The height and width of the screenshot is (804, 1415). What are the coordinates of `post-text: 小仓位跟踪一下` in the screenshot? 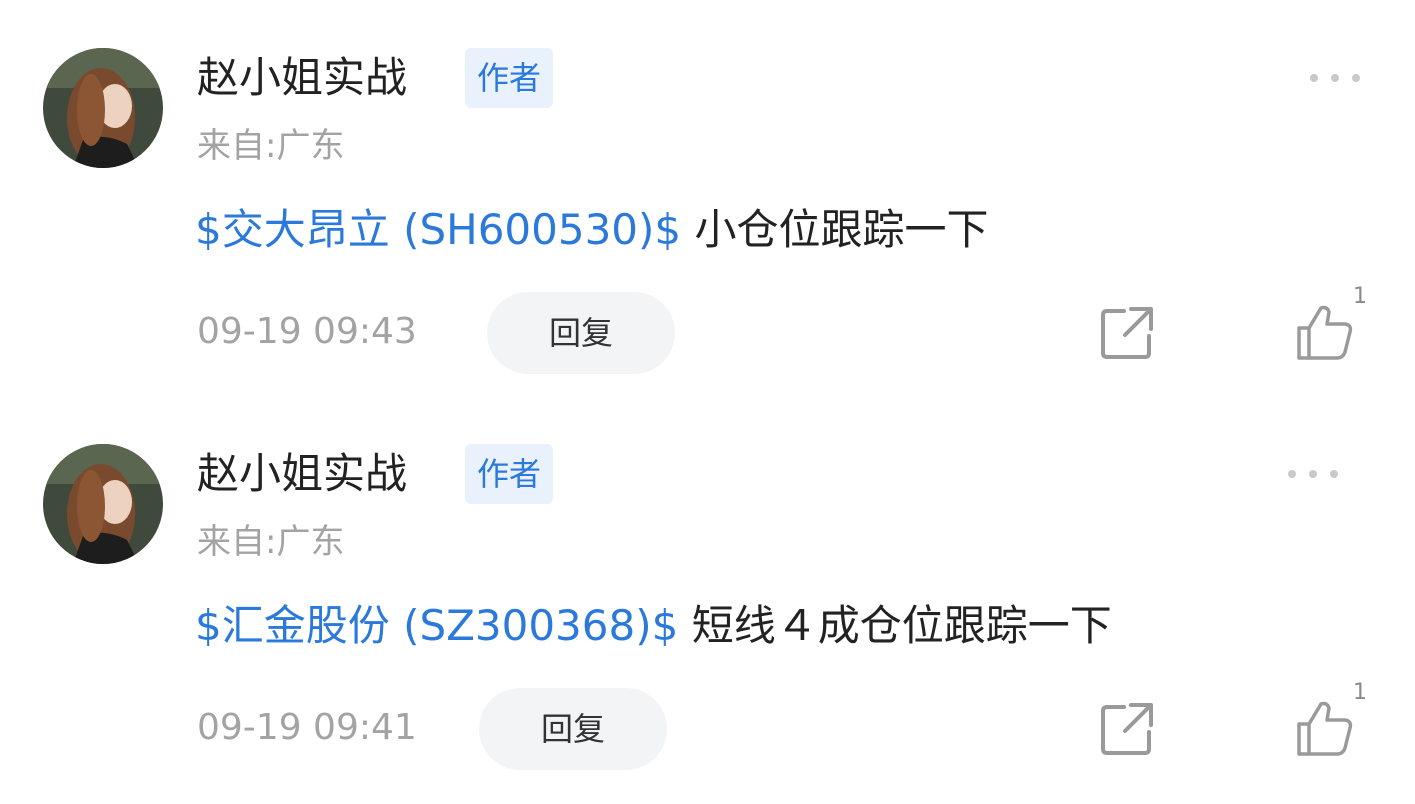 It's located at (835, 229).